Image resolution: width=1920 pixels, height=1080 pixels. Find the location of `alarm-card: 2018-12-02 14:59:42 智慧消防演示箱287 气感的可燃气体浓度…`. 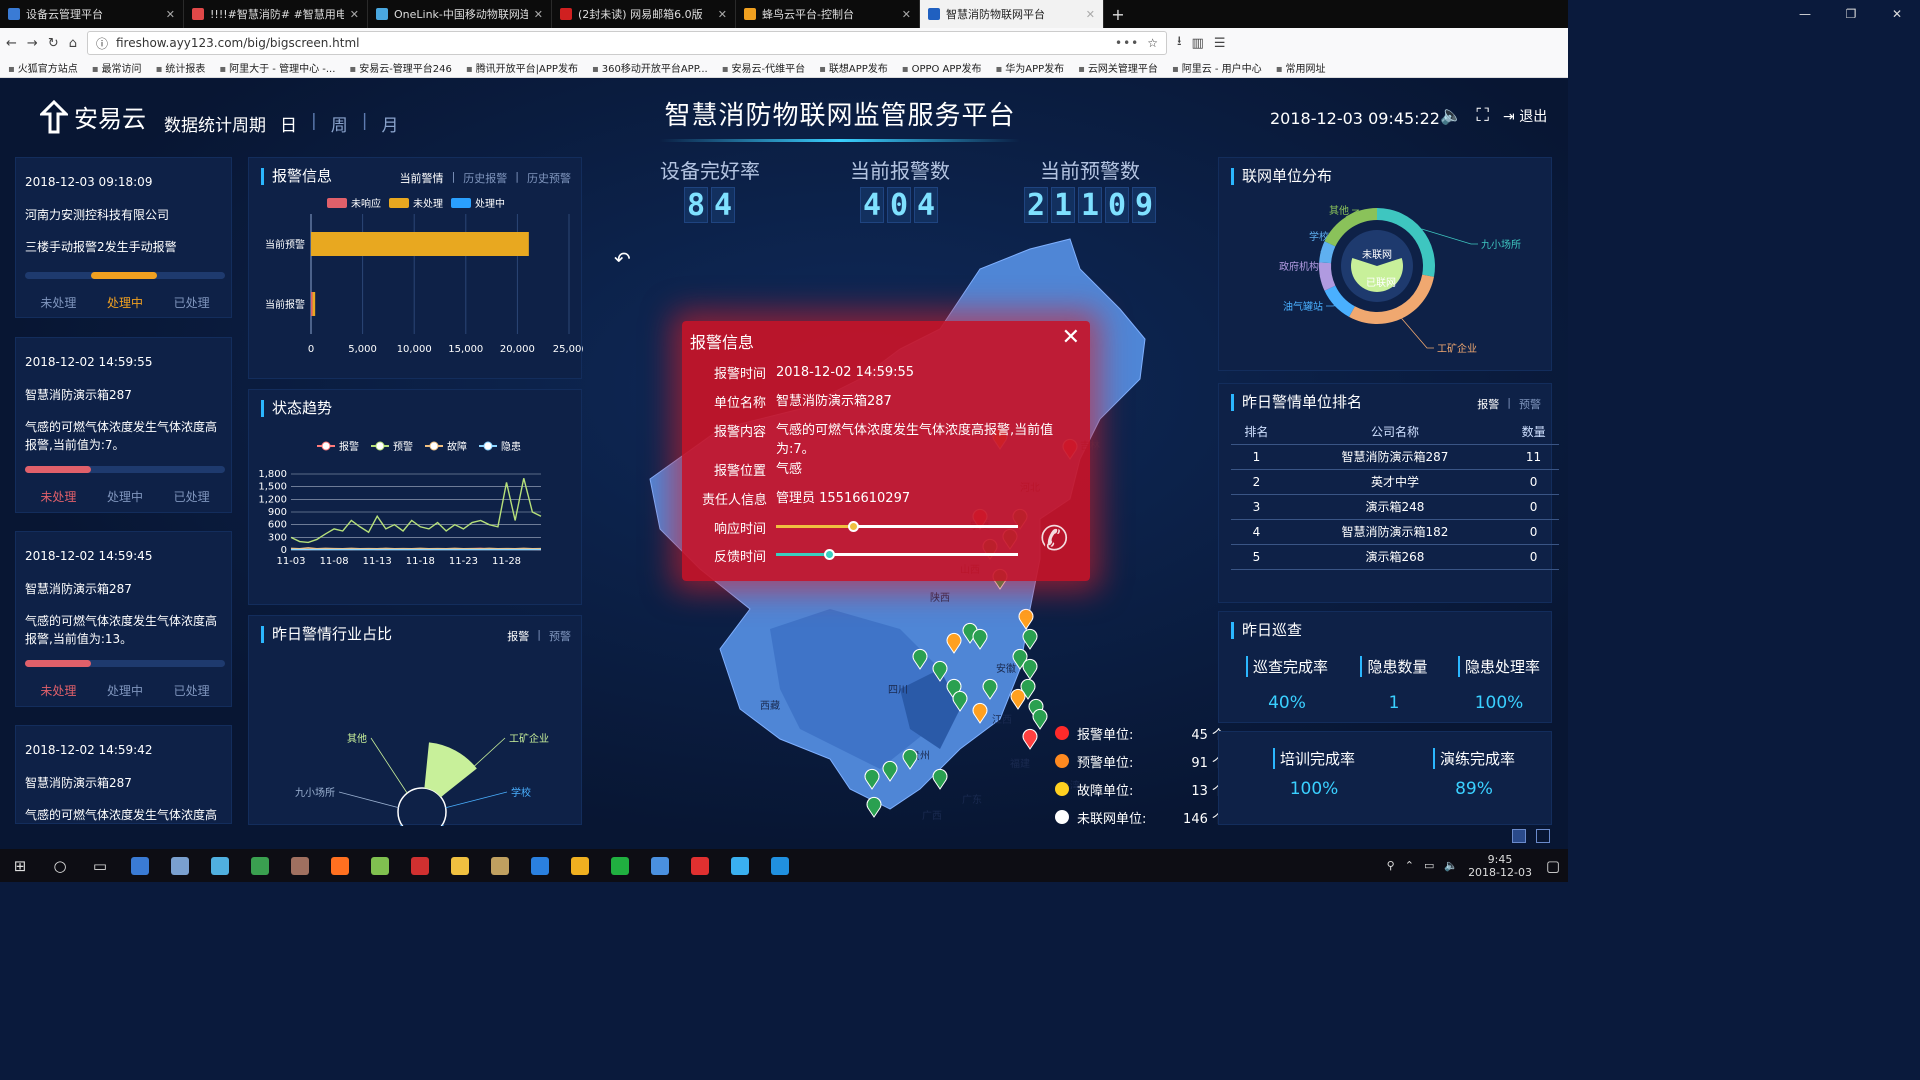

alarm-card: 2018-12-02 14:59:42 智慧消防演示箱287 气感的可燃气体浓度… is located at coordinates (123, 774).